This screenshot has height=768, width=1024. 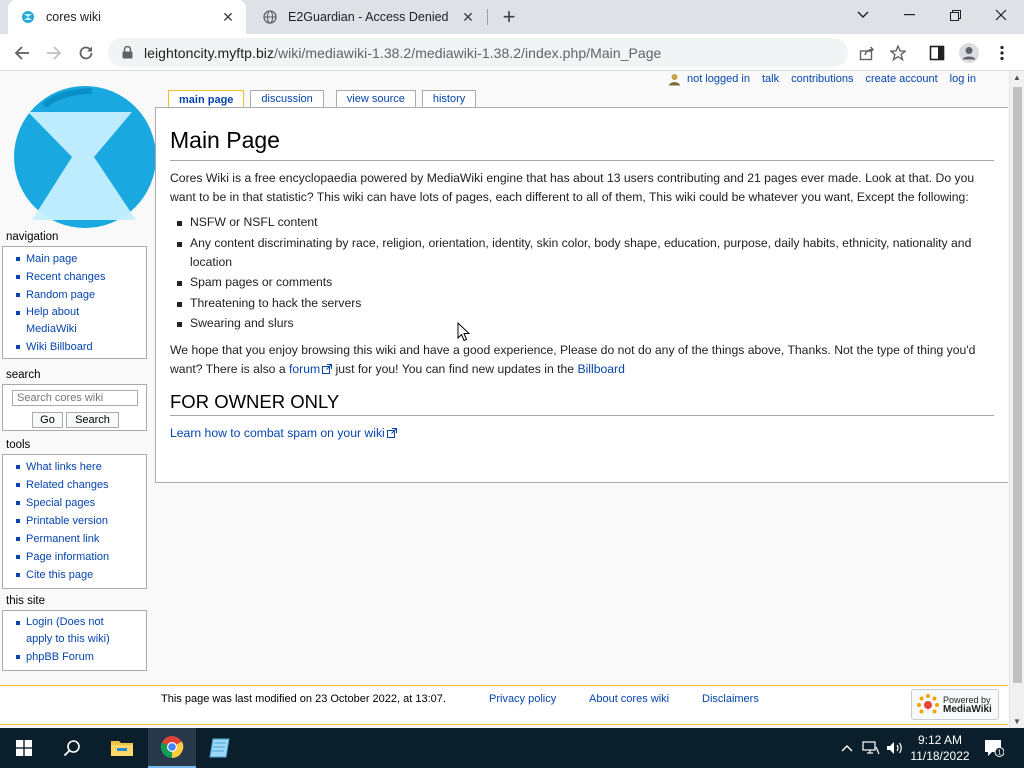 What do you see at coordinates (770, 79) in the screenshot?
I see `talk-link: talk` at bounding box center [770, 79].